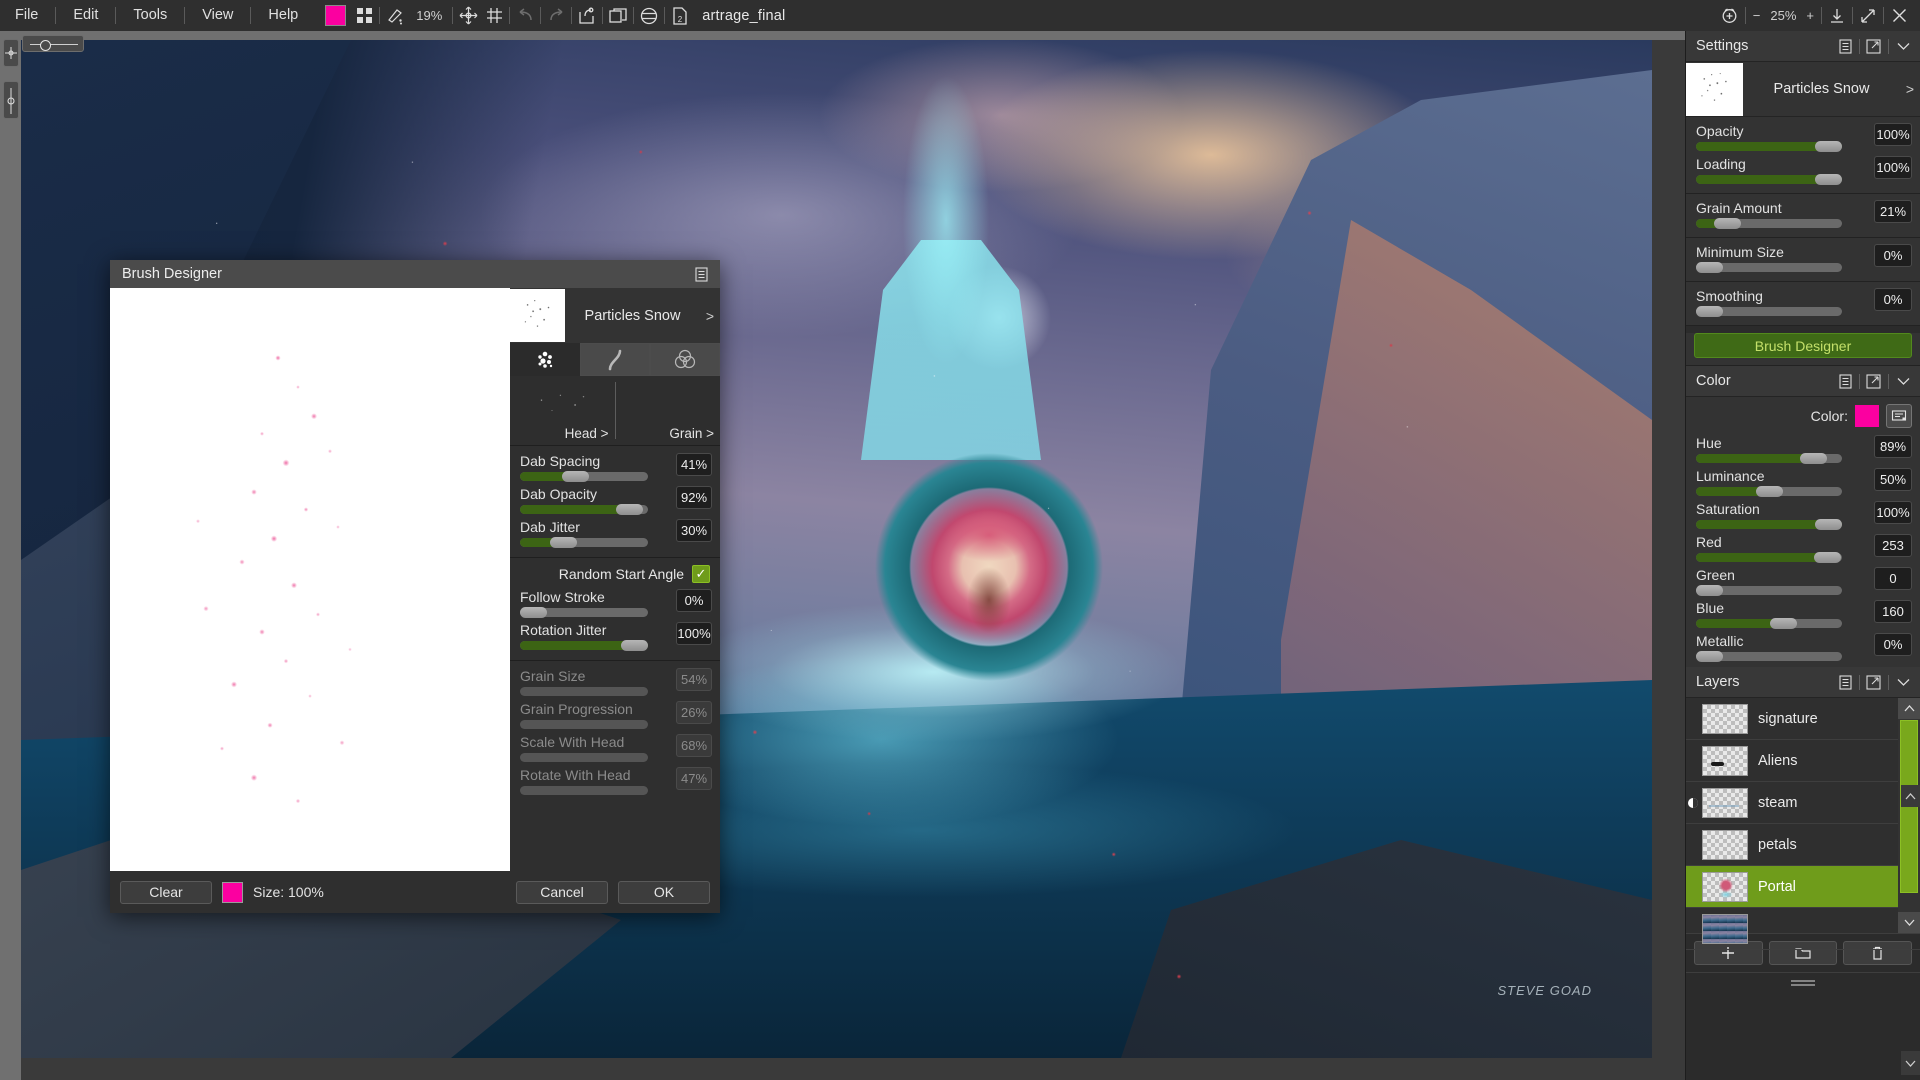 Image resolution: width=1920 pixels, height=1080 pixels. I want to click on ok-button: OK, so click(664, 892).